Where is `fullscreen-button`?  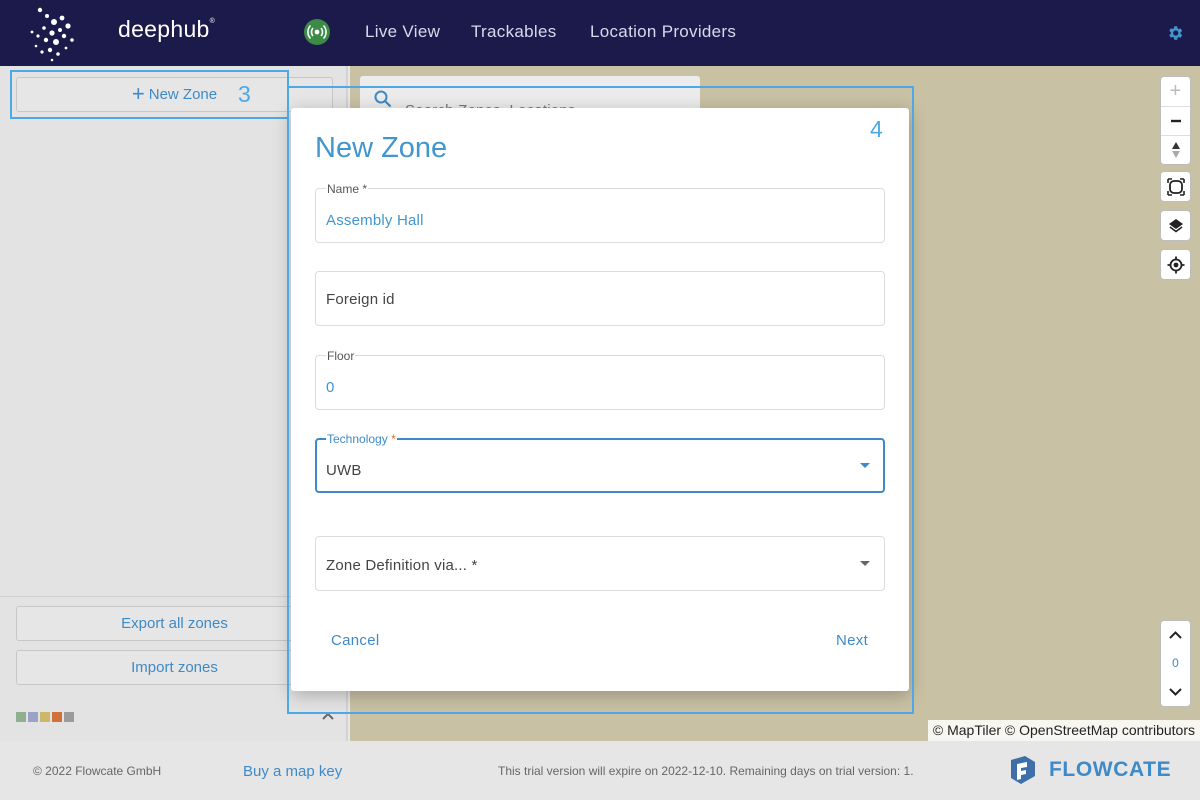 fullscreen-button is located at coordinates (1175, 186).